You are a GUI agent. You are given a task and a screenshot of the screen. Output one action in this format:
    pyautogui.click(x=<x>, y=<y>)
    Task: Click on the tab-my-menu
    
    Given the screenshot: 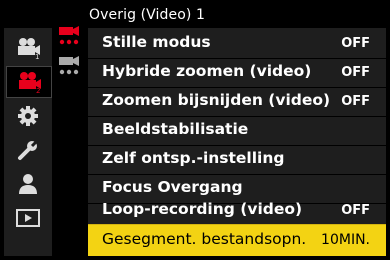 What is the action you would take?
    pyautogui.click(x=28, y=184)
    